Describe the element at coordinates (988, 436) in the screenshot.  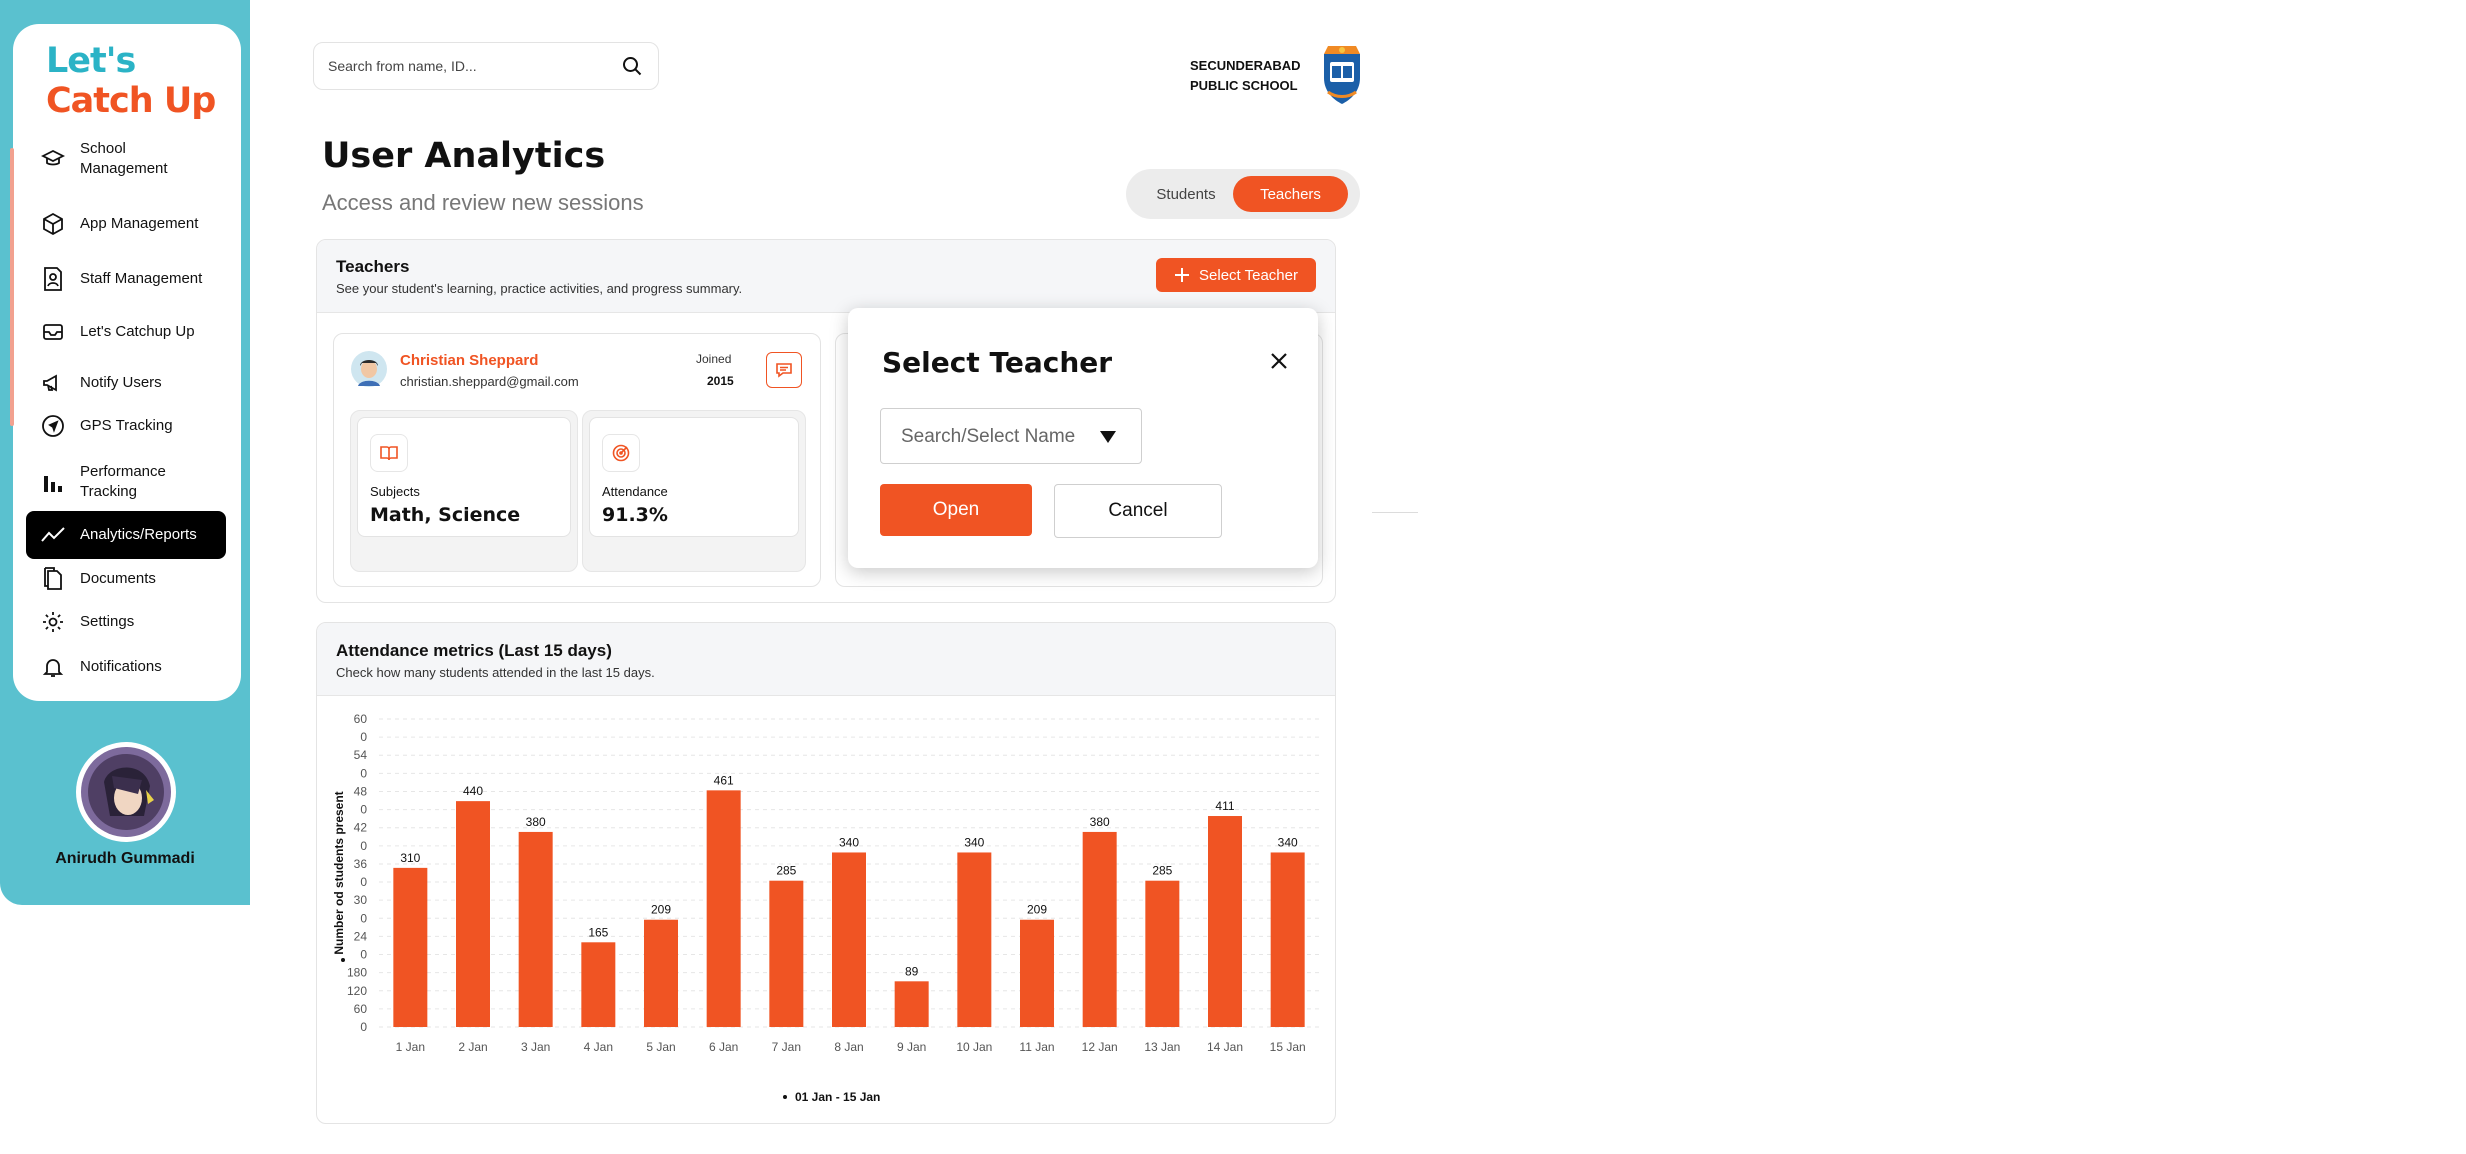
I see `teacher-select-placeholder: Search/Select Name` at that location.